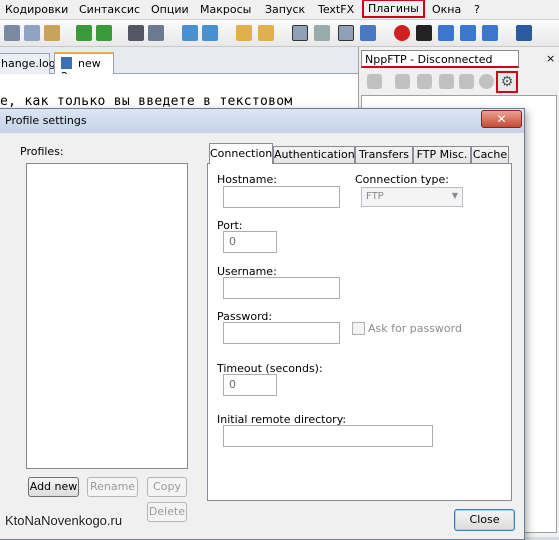 This screenshot has width=559, height=540. Describe the element at coordinates (109, 9) in the screenshot. I see `menu-syntax: Синтаксис` at that location.